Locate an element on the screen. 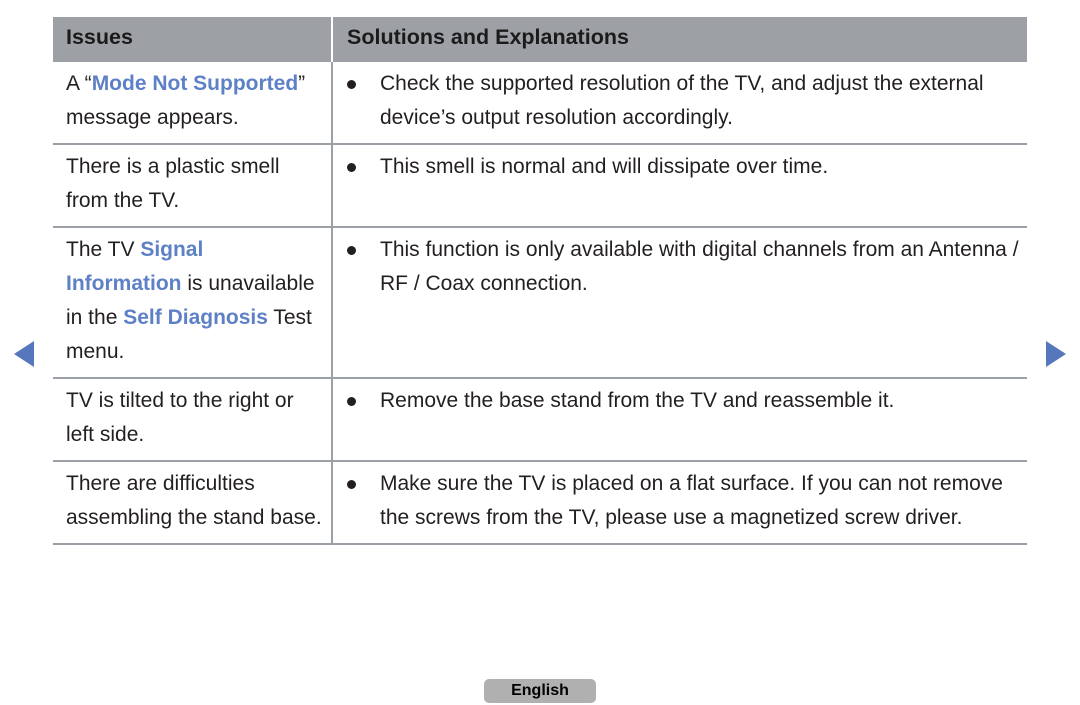 The height and width of the screenshot is (705, 1080). column-header-solutions: Solutions and Explanations is located at coordinates (679, 39).